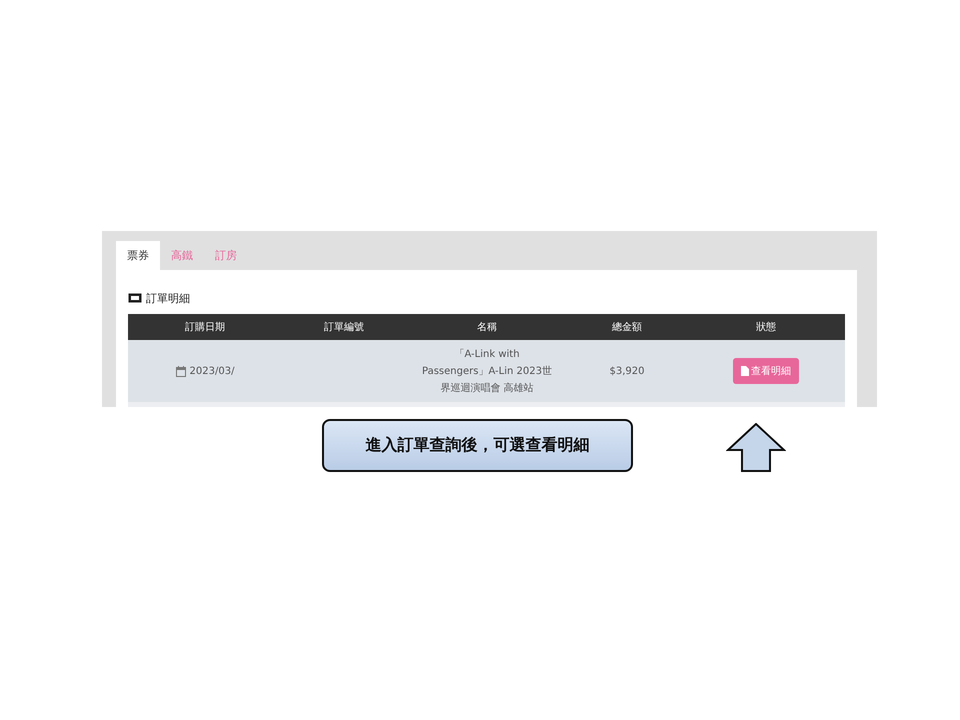 The image size is (960, 720). Describe the element at coordinates (212, 371) in the screenshot. I see `table-cell-text: 2023/03/` at that location.